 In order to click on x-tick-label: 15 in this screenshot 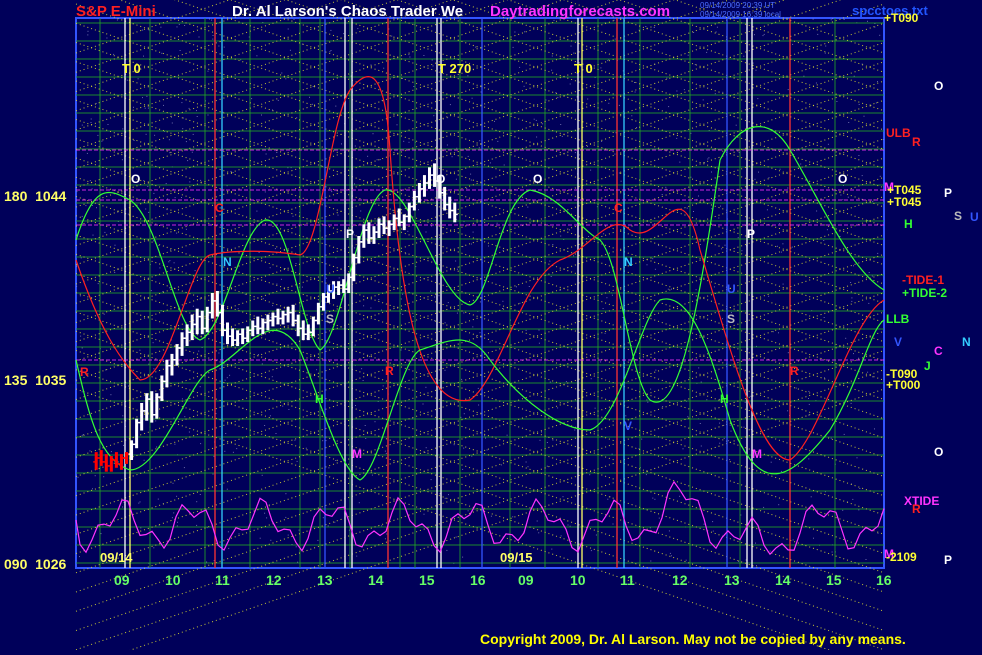, I will do `click(834, 580)`.